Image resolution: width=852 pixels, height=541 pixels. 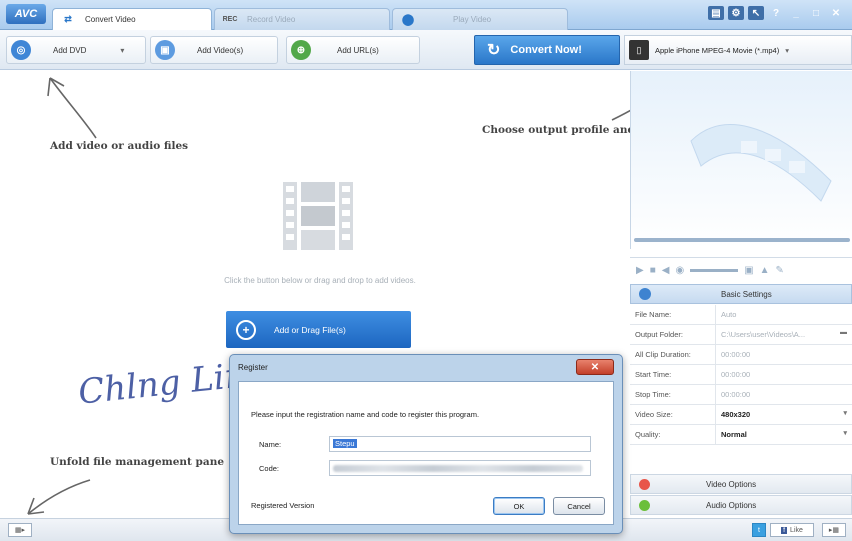 I want to click on gear-icon: ⚙, so click(x=736, y=13).